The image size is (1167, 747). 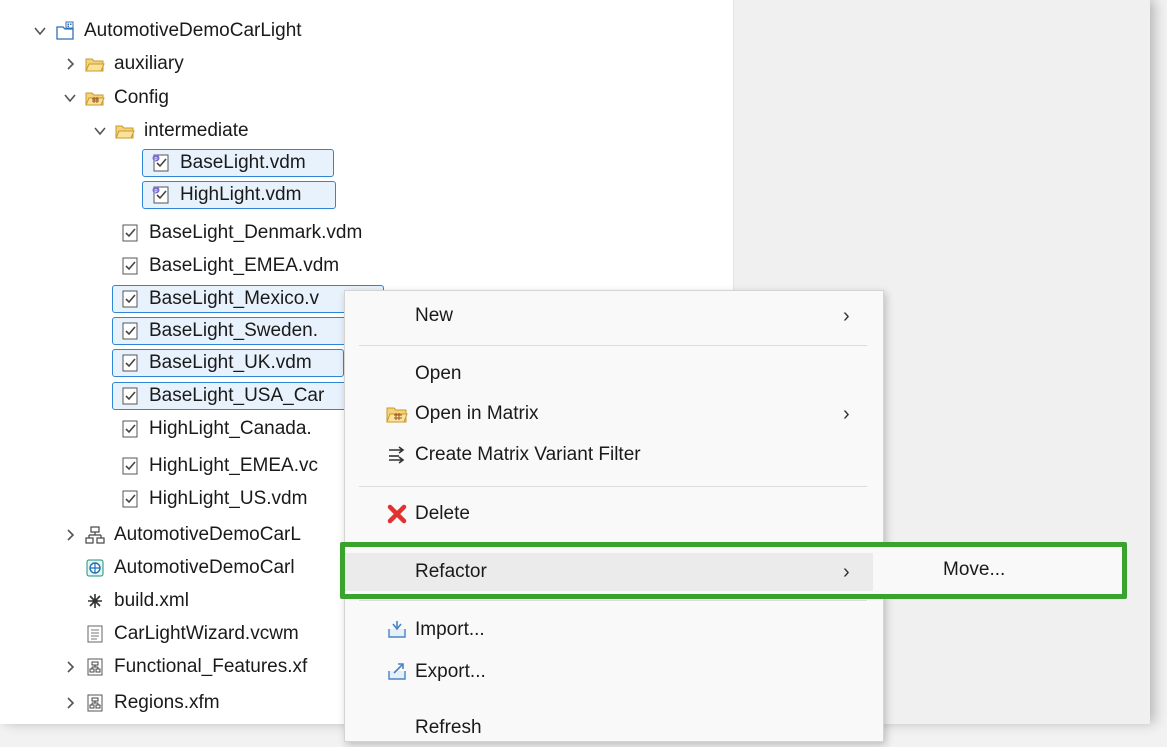 I want to click on tree-item-file: BaseLight_EMEA.vdm, so click(x=229, y=266).